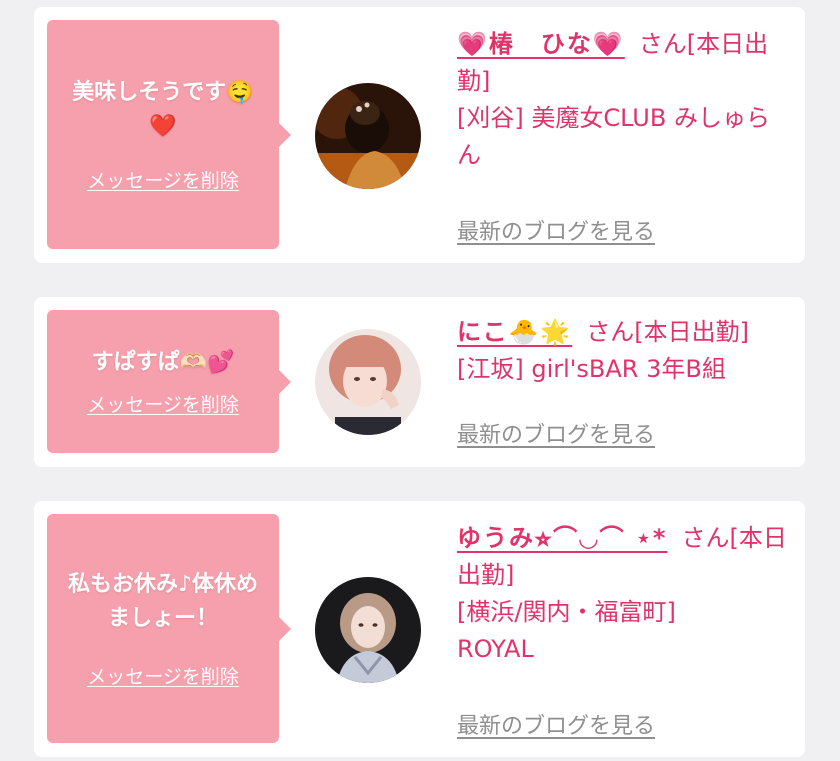 The width and height of the screenshot is (840, 761). What do you see at coordinates (566, 630) in the screenshot?
I see `shop-info: [横浜/関内・福富町] ROYAL` at bounding box center [566, 630].